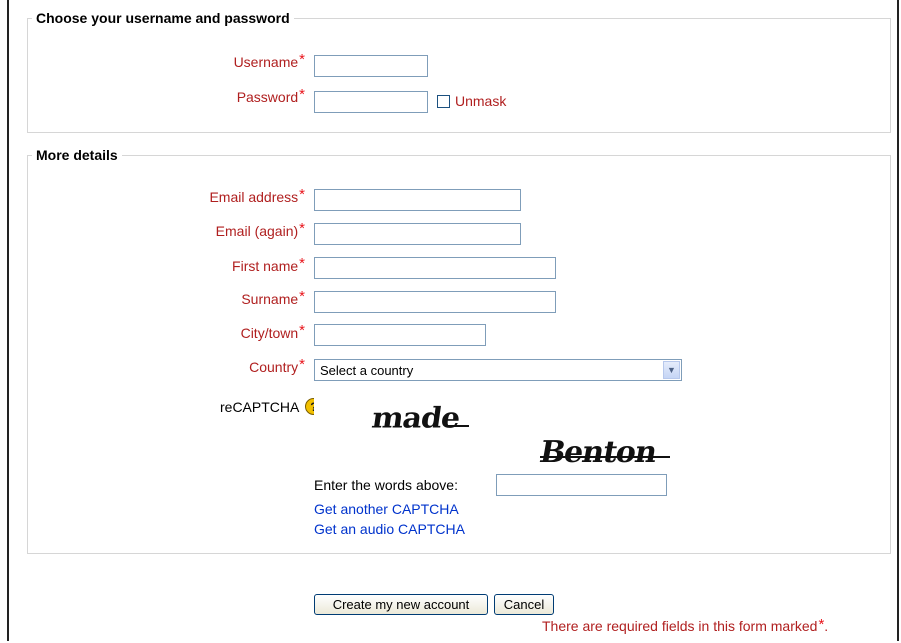  I want to click on email-again-input, so click(417, 234).